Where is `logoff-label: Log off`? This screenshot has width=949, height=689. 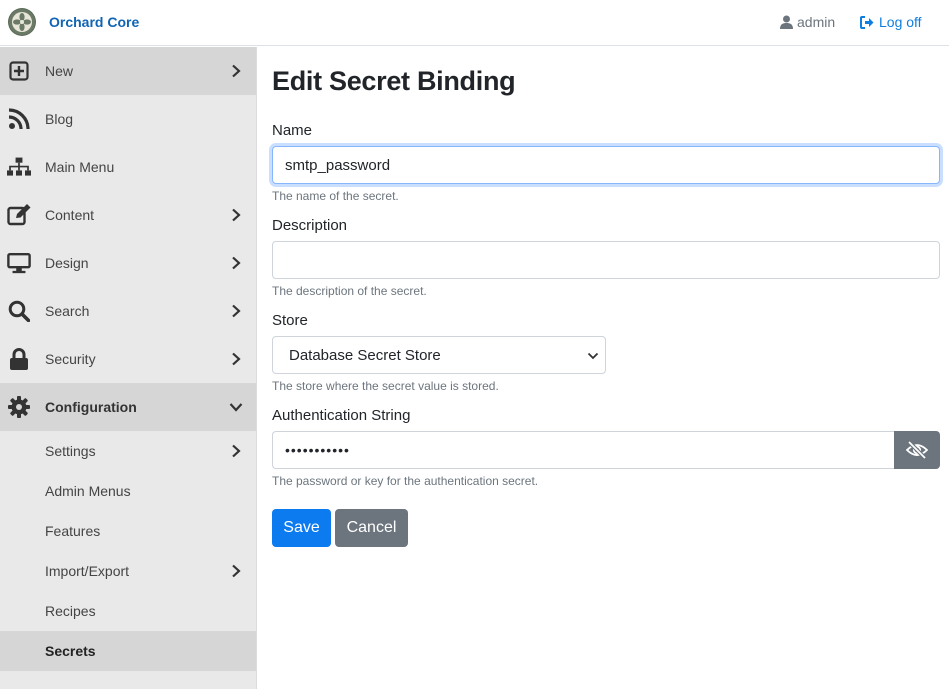
logoff-label: Log off is located at coordinates (900, 22).